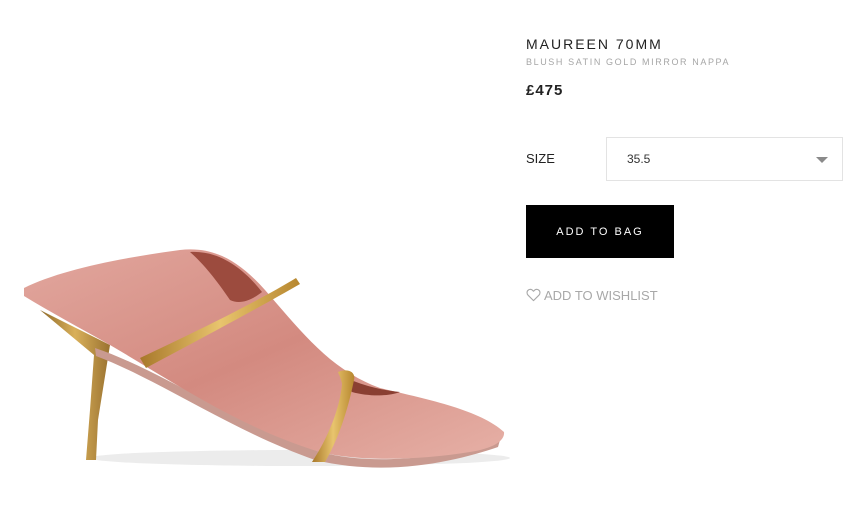 Image resolution: width=868 pixels, height=519 pixels. Describe the element at coordinates (822, 160) in the screenshot. I see `chevron-down-icon` at that location.